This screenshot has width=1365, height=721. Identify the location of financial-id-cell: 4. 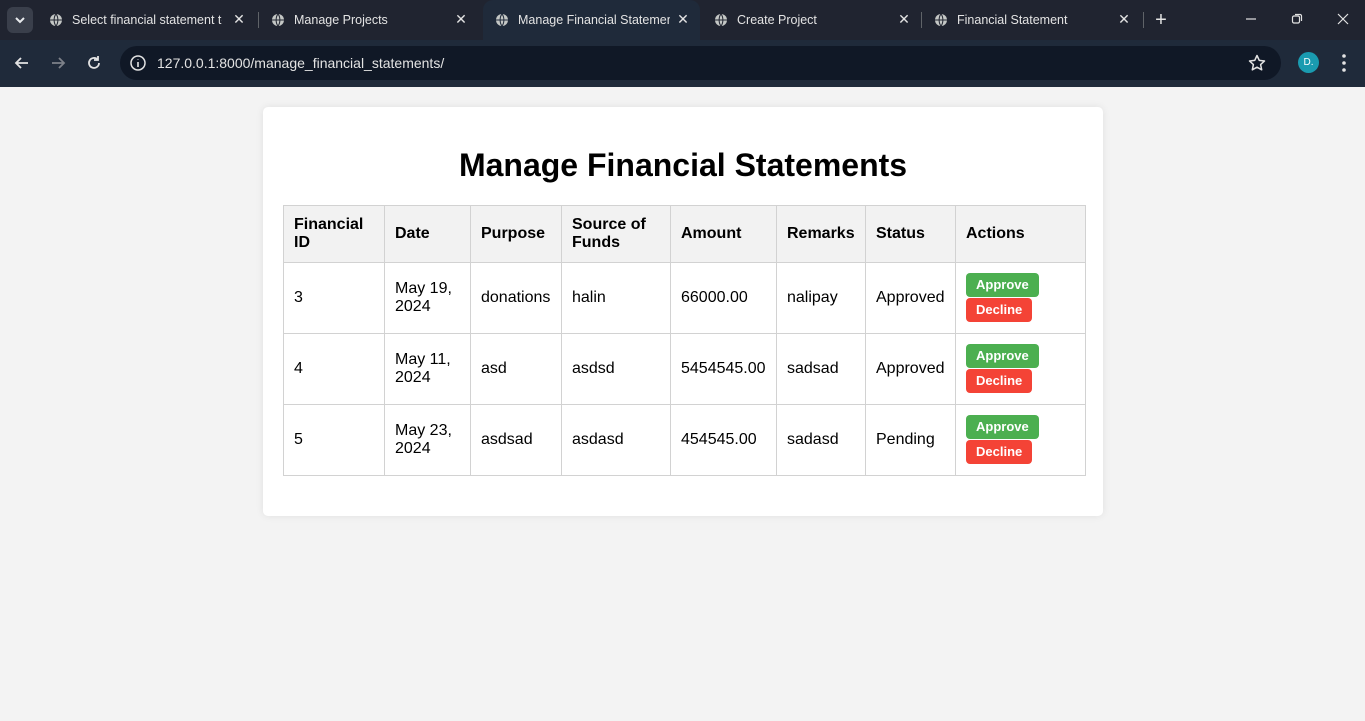
(334, 369).